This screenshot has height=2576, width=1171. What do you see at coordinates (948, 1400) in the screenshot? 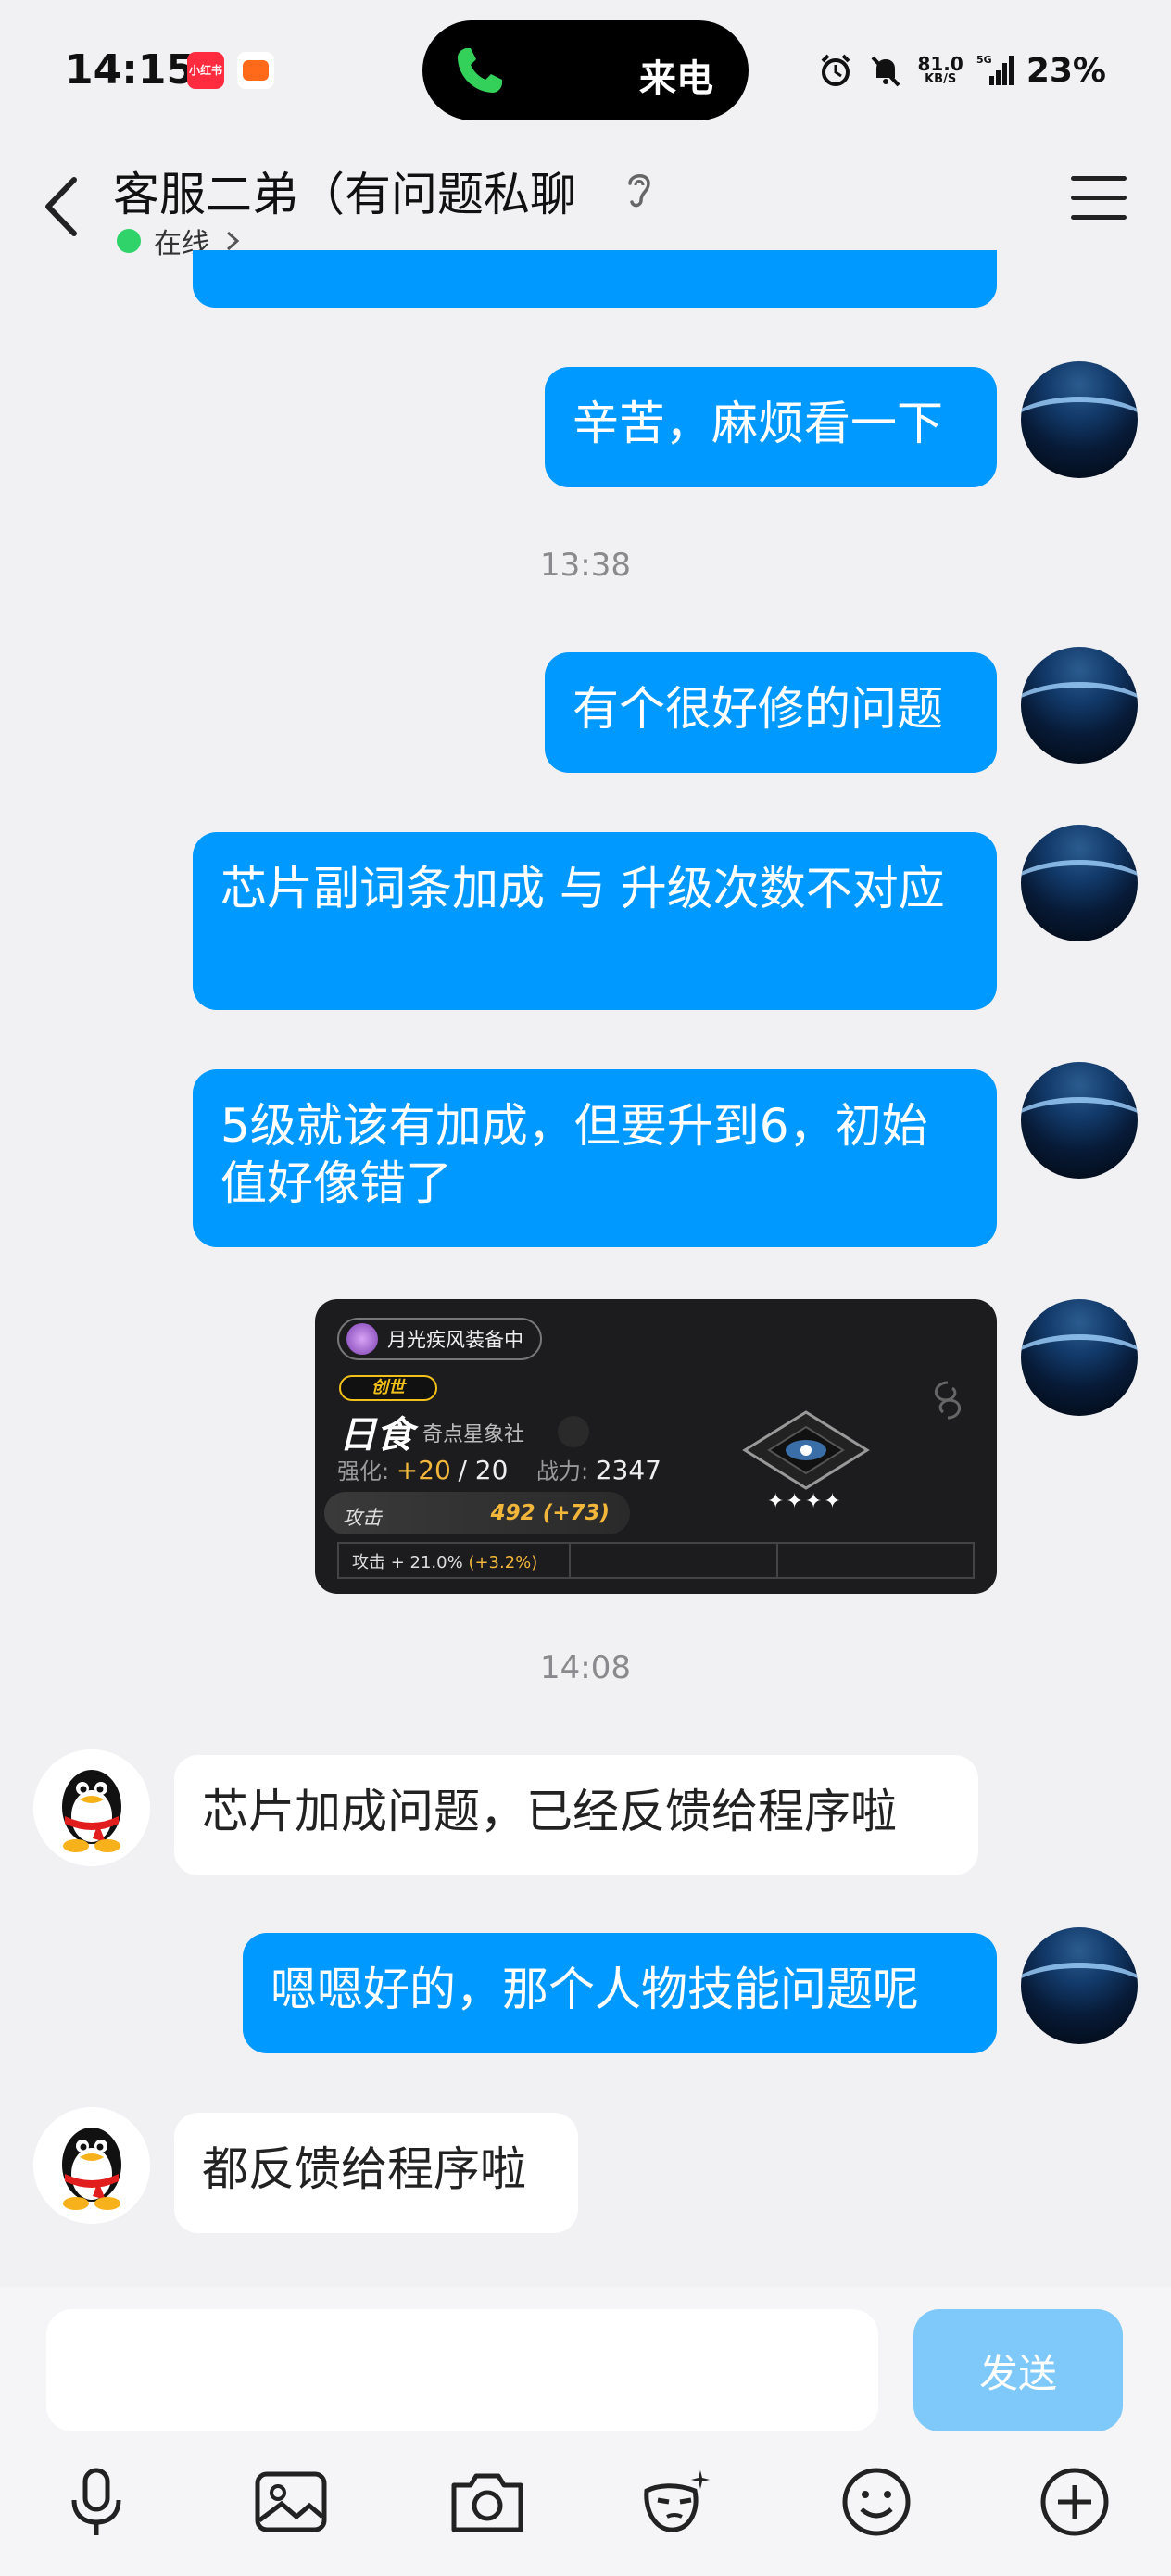
I see `swirl-logo-icon` at bounding box center [948, 1400].